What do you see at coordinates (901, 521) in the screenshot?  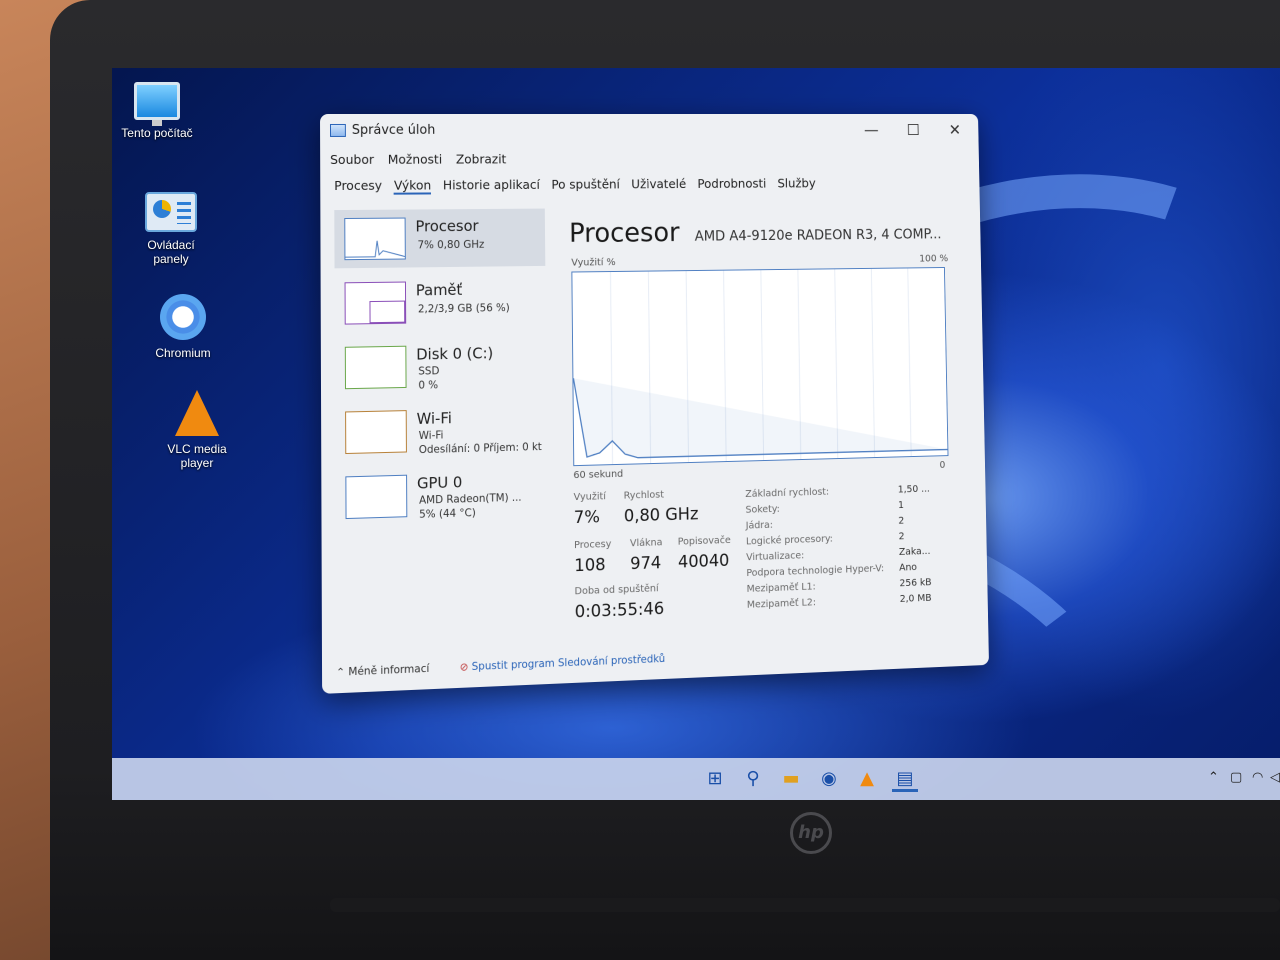 I see `detail-value: 2` at bounding box center [901, 521].